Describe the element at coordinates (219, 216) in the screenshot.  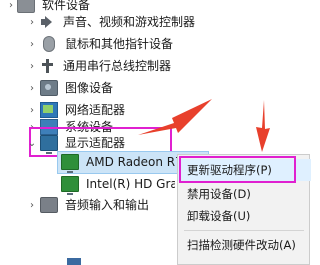
I see `menu-item-label: 卸载设备(U)` at that location.